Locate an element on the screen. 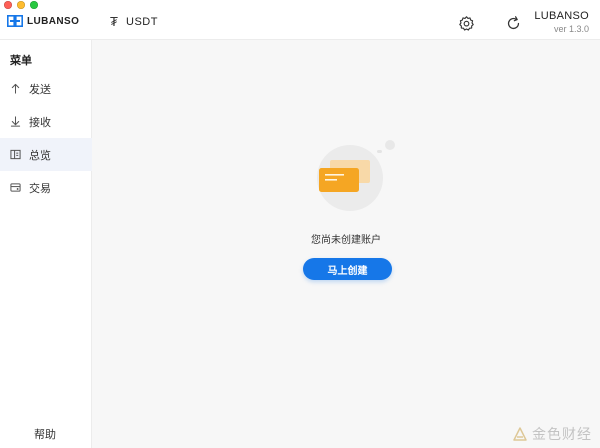  sidebar: 菜单 发送 接收 总览 交易 帮助 is located at coordinates (46, 244).